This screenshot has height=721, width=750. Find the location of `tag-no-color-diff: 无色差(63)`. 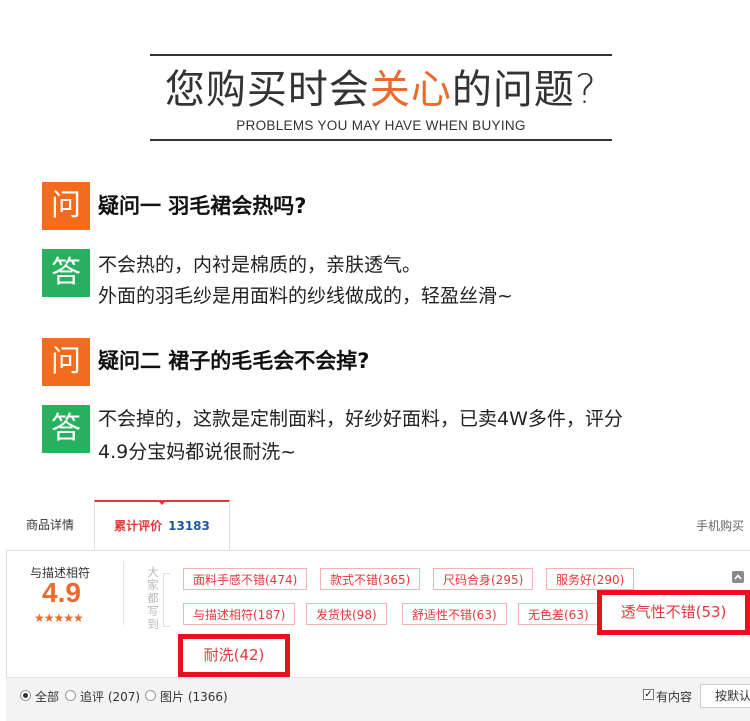

tag-no-color-diff: 无色差(63) is located at coordinates (558, 614).